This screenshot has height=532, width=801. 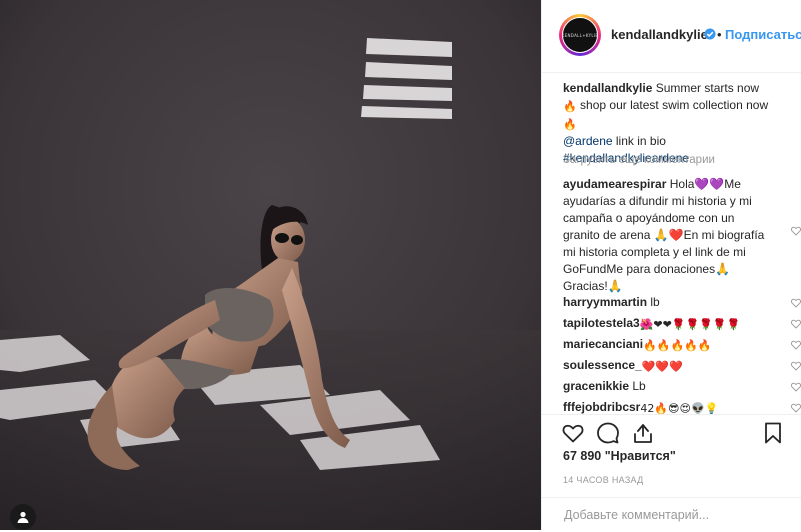 I want to click on share-icon, so click(x=643, y=433).